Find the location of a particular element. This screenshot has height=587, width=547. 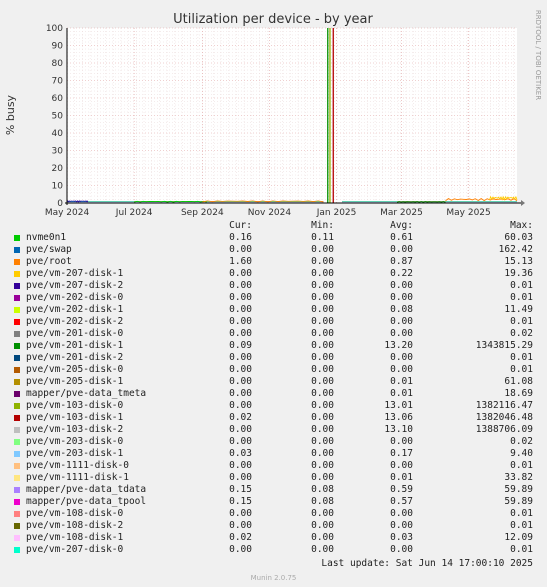

legend-header: Cur: Min: Avg: Max: is located at coordinates (273, 226).